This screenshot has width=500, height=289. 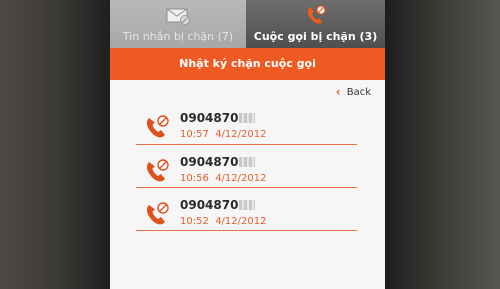 What do you see at coordinates (178, 36) in the screenshot?
I see `tab-blocked-messages-label: Tin nhắn bị chặn (7)` at bounding box center [178, 36].